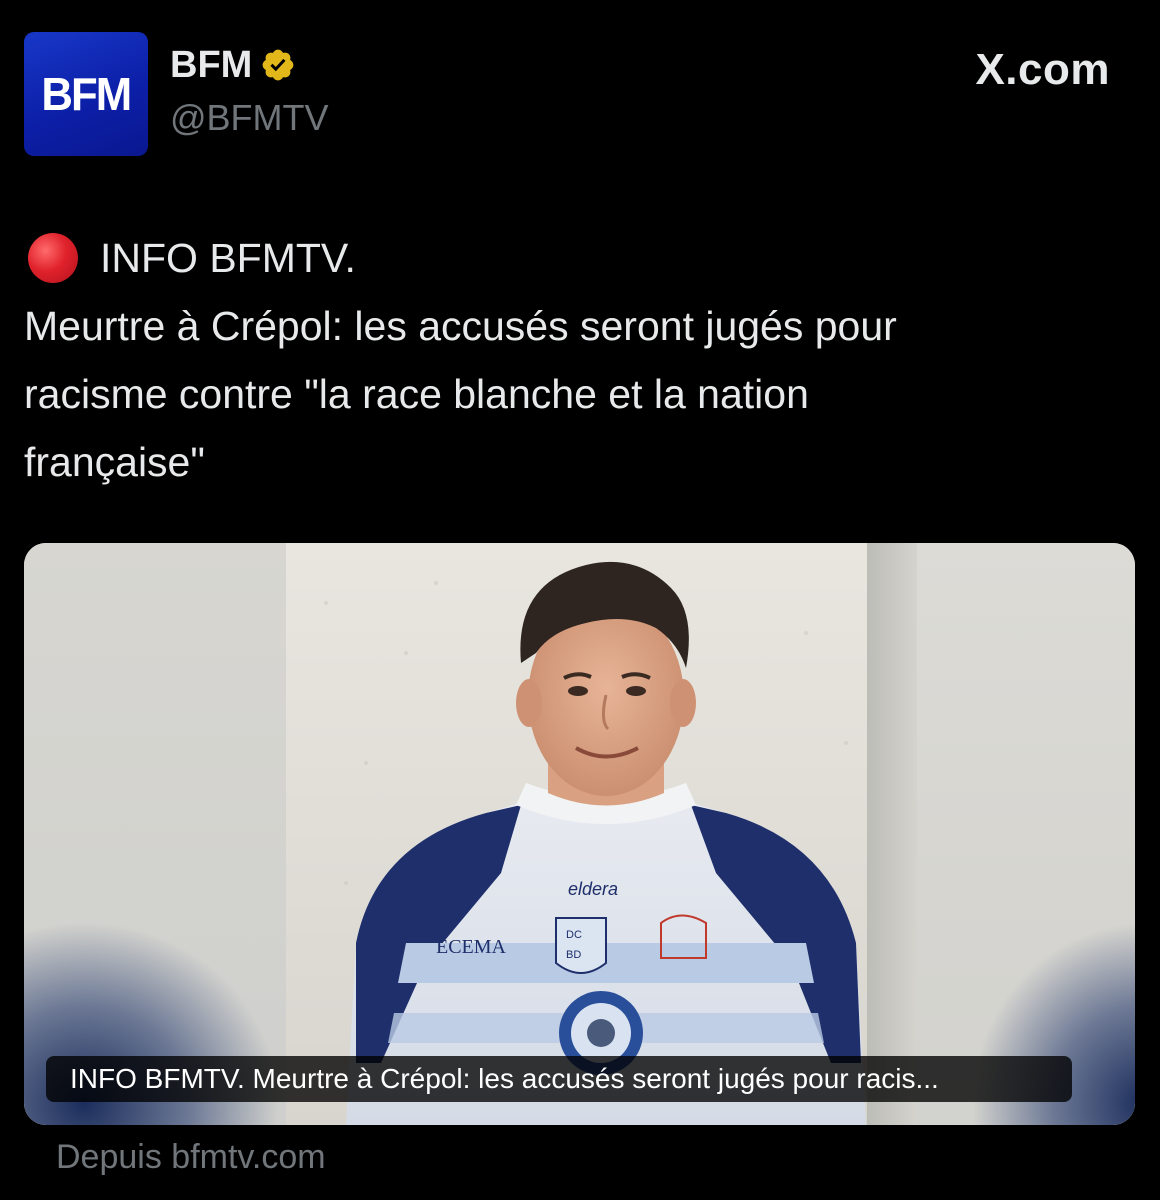 The width and height of the screenshot is (1160, 1200). I want to click on media-blur-left, so click(155, 834).